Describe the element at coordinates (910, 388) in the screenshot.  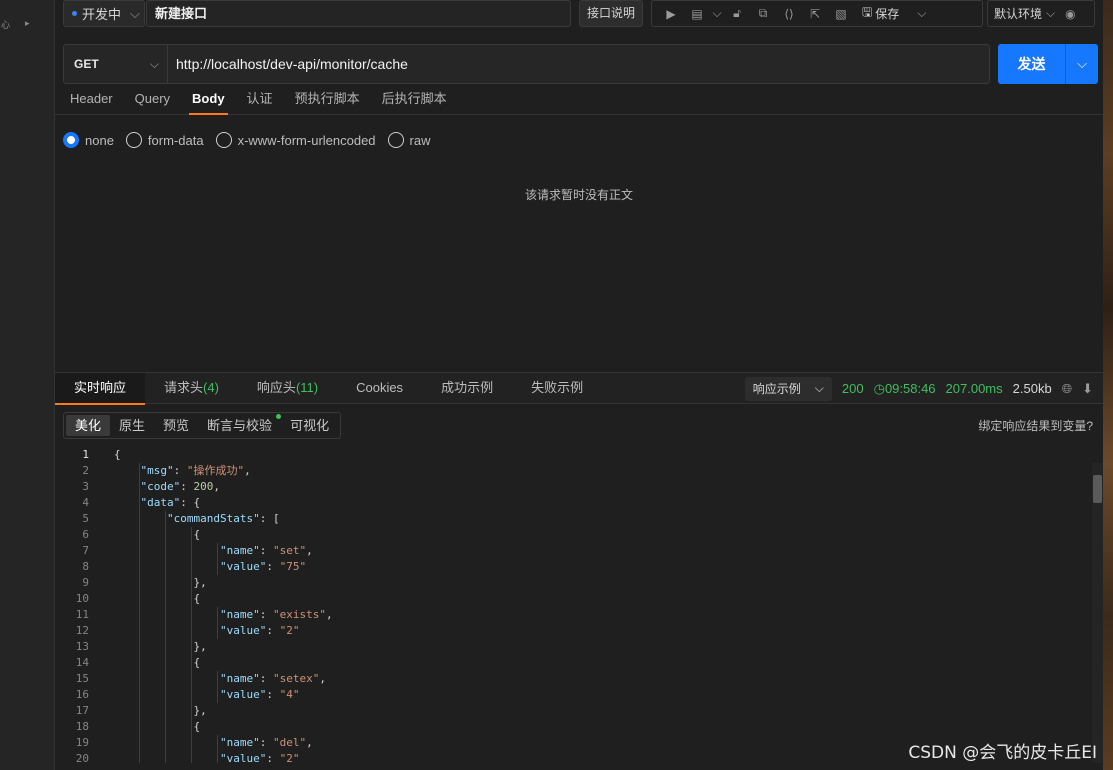
I see `time-value: 09:58:46` at that location.